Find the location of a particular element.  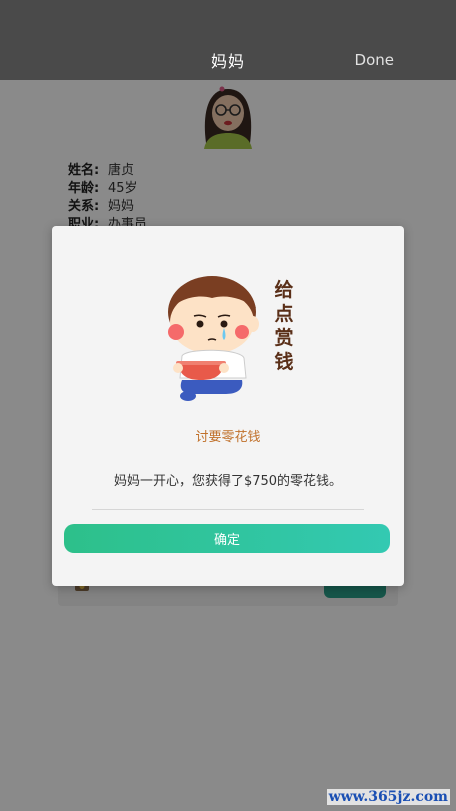

dialog-message: 妈妈一开心，您获得了$750的零花钱。 is located at coordinates (228, 481).